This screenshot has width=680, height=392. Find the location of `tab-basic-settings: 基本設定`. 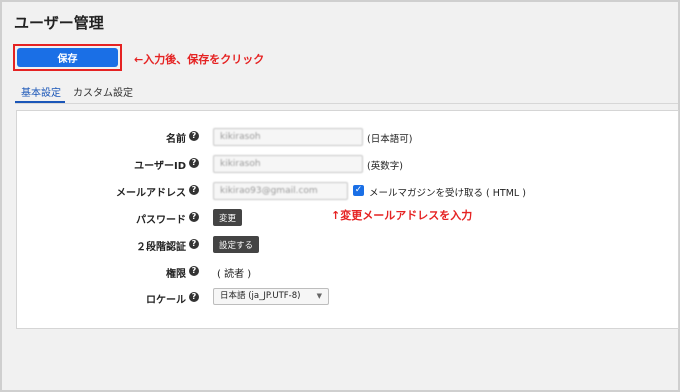

tab-basic-settings: 基本設定 is located at coordinates (41, 91).